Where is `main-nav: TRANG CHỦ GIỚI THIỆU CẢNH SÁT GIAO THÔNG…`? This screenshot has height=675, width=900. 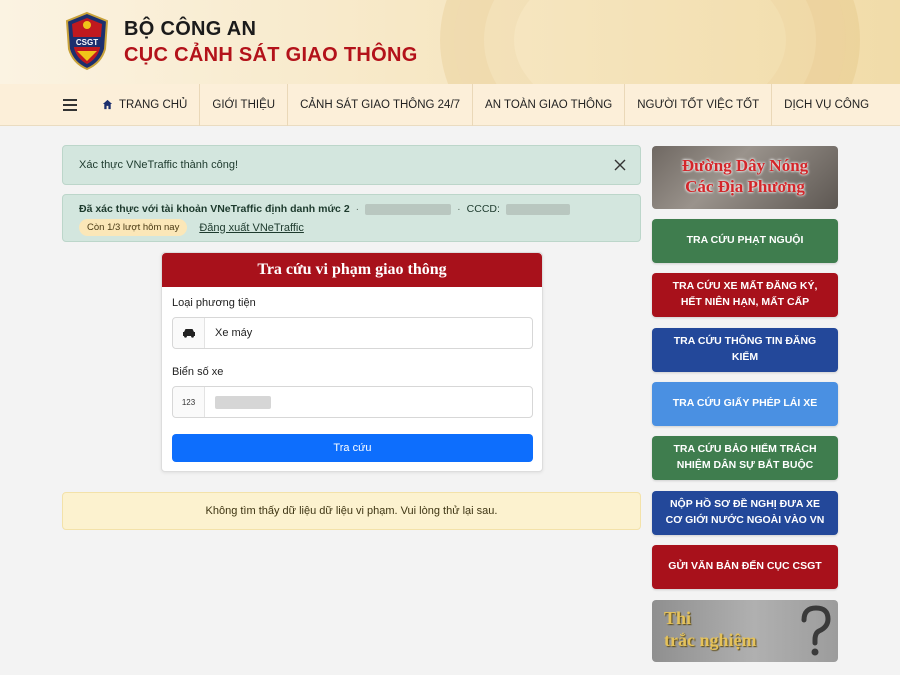
main-nav: TRANG CHỦ GIỚI THIỆU CẢNH SÁT GIAO THÔNG… is located at coordinates (450, 104).